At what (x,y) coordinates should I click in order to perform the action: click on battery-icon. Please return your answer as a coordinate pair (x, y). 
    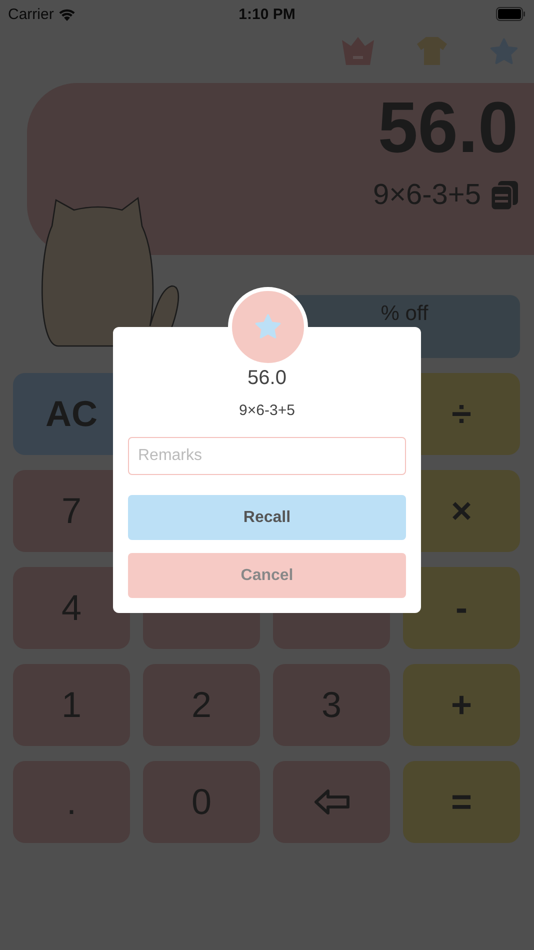
    Looking at the image, I should click on (511, 14).